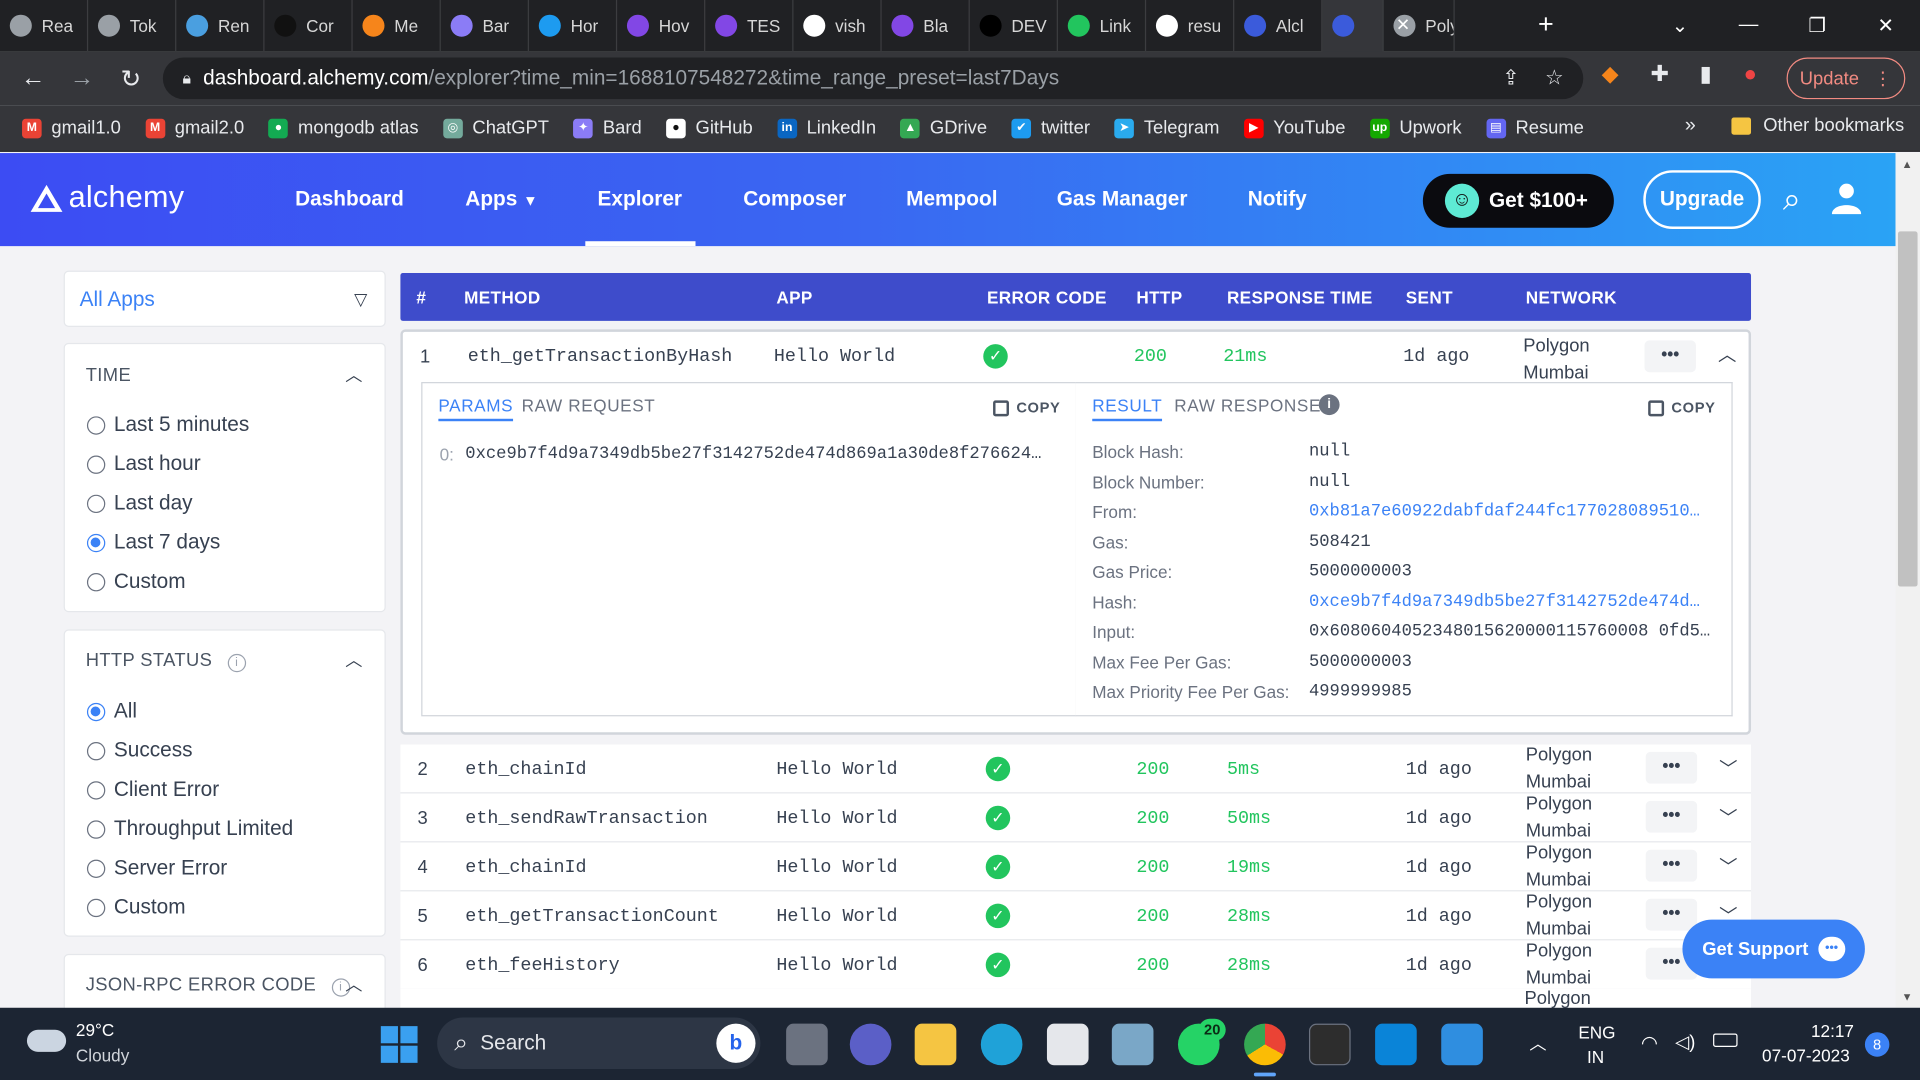  I want to click on bookmark-linkedin: in LinkedIn, so click(826, 128).